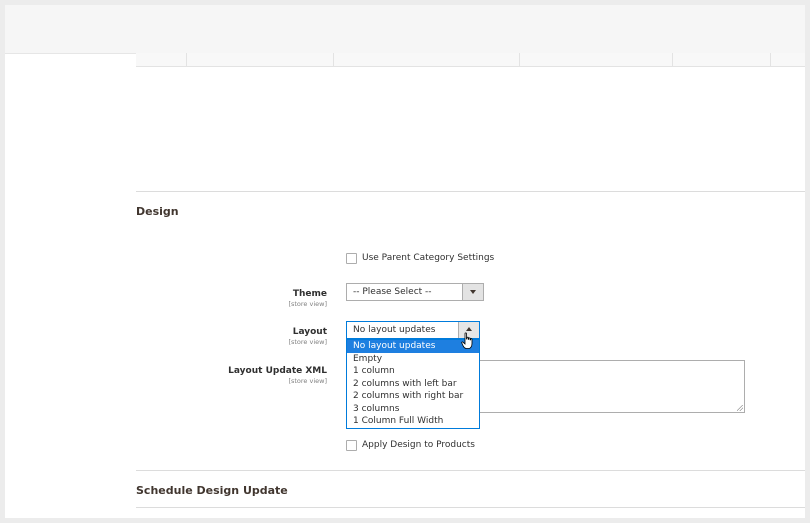  I want to click on section-title-design: Design, so click(157, 211).